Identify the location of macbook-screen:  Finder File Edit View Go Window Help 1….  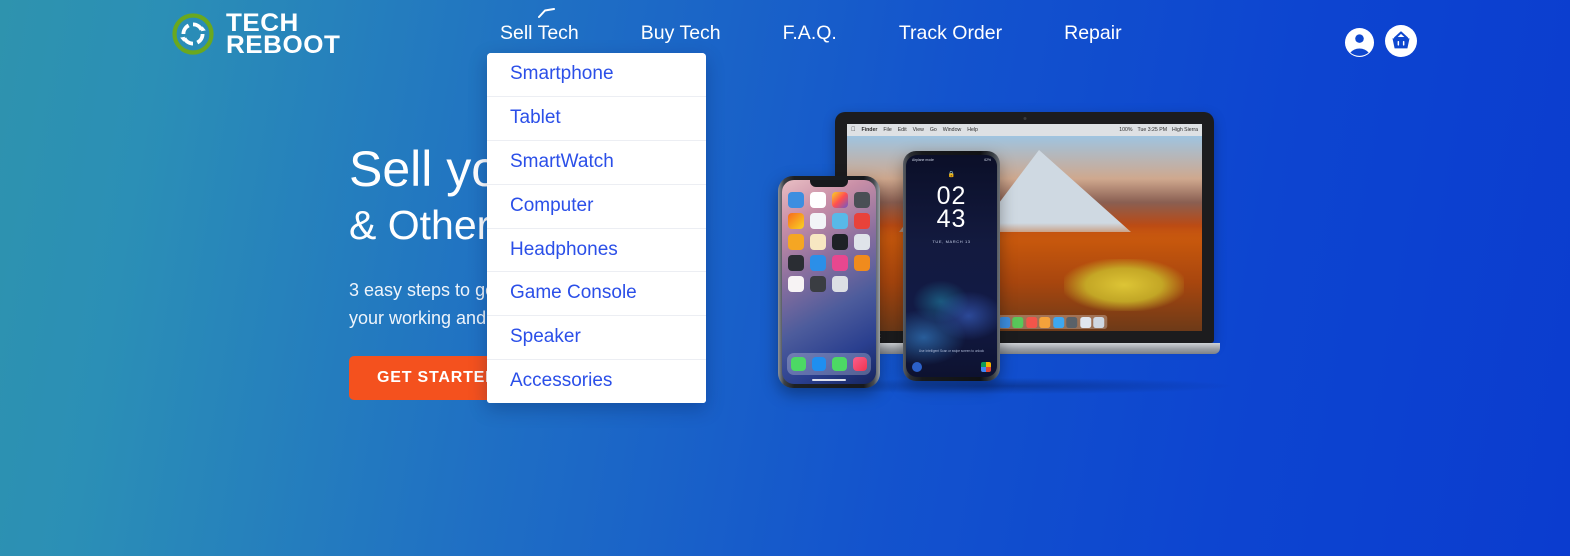
(1024, 227).